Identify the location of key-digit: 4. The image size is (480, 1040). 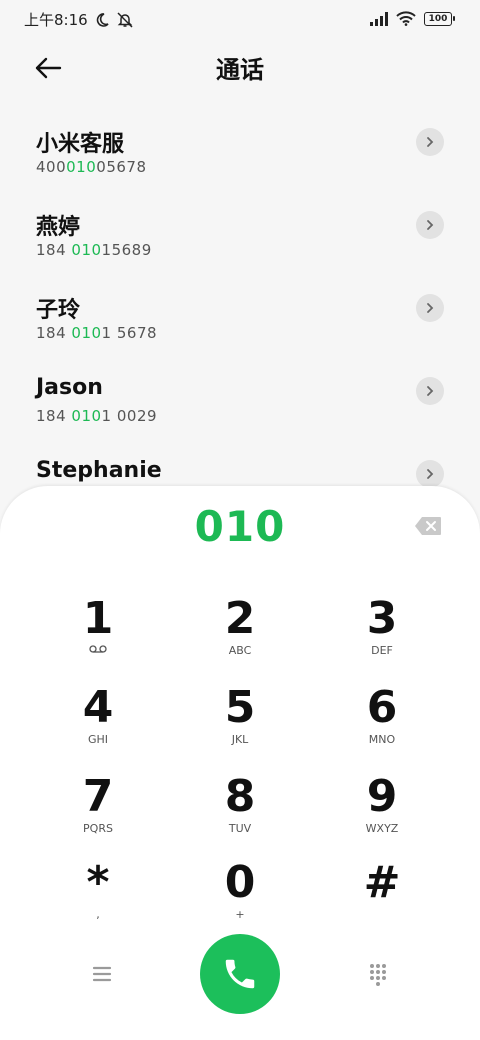
(98, 707).